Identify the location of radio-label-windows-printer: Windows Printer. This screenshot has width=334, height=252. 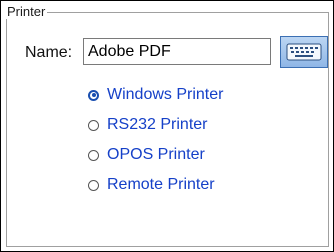
(165, 94).